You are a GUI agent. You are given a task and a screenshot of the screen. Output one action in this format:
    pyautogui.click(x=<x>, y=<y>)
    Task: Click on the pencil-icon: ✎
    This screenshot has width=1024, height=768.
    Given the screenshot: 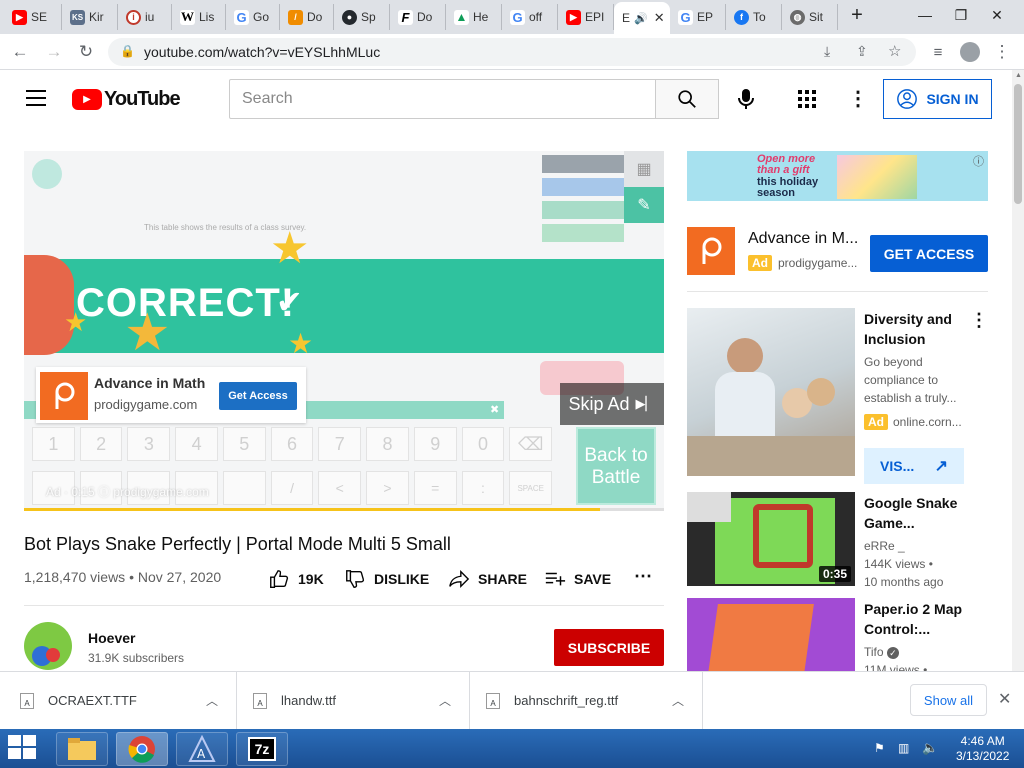 What is the action you would take?
    pyautogui.click(x=644, y=205)
    